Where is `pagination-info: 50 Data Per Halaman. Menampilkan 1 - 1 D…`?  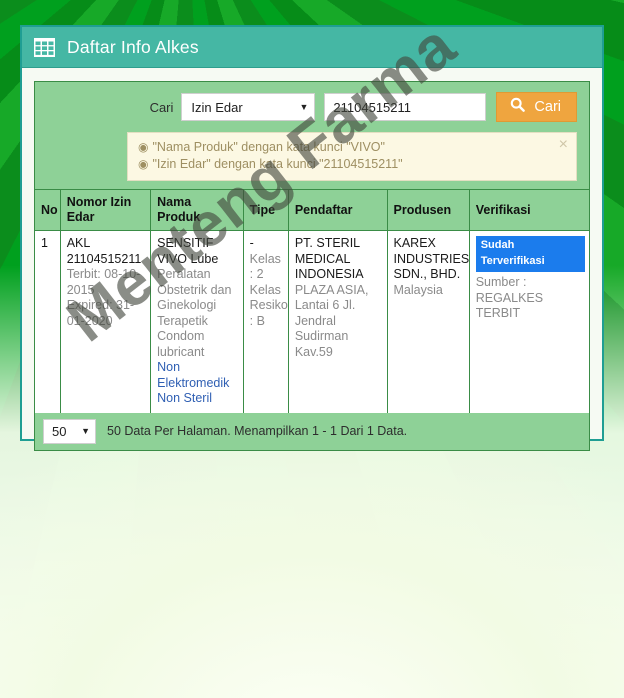
pagination-info: 50 Data Per Halaman. Menampilkan 1 - 1 D… is located at coordinates (257, 431).